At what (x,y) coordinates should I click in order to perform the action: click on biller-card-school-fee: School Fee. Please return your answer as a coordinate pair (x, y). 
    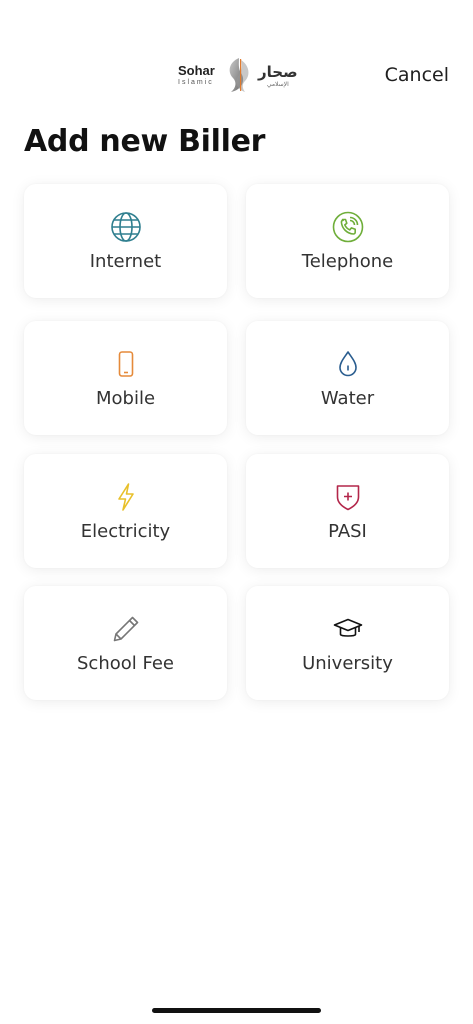
    Looking at the image, I should click on (125, 643).